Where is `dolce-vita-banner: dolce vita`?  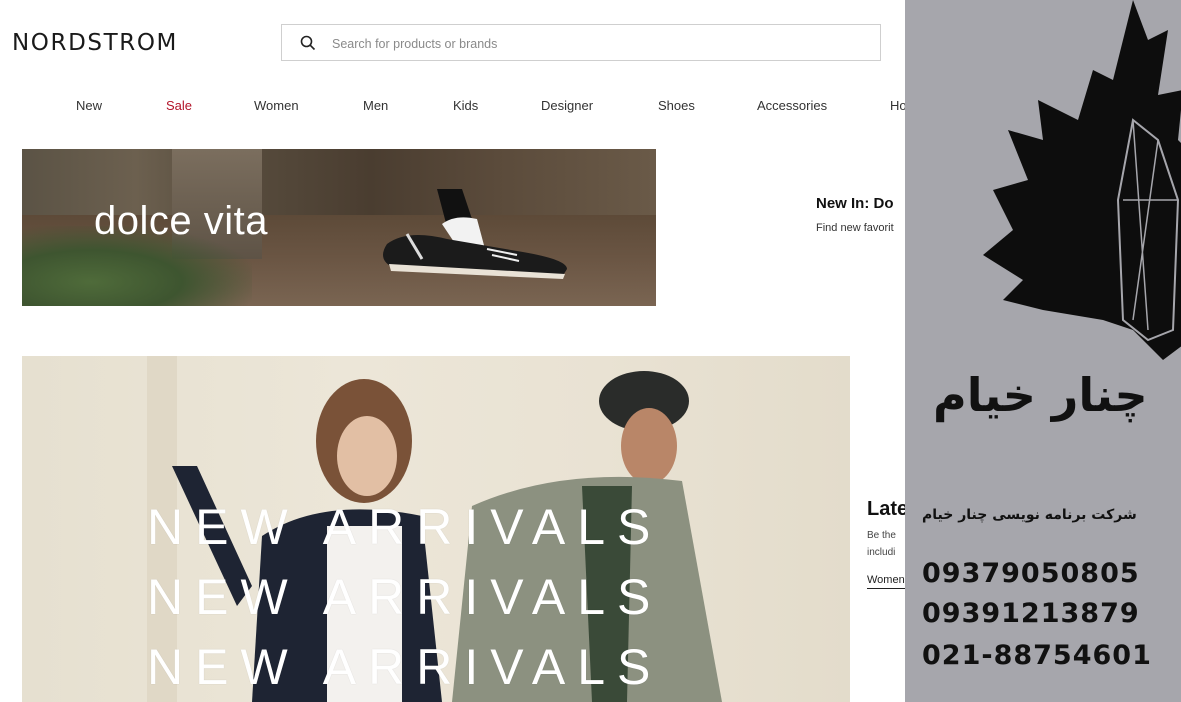 dolce-vita-banner: dolce vita is located at coordinates (339, 227).